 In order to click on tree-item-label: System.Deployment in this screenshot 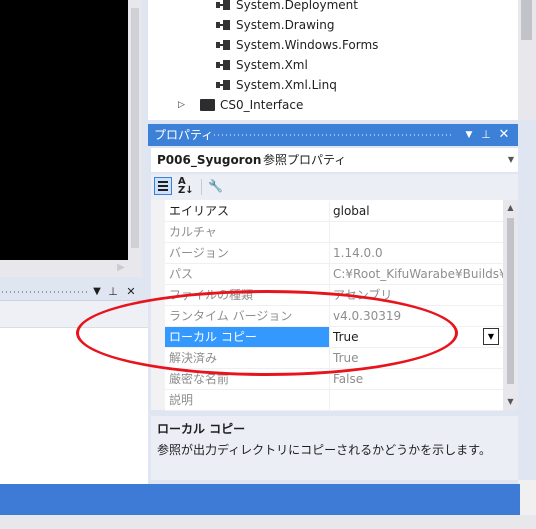, I will do `click(297, 6)`.